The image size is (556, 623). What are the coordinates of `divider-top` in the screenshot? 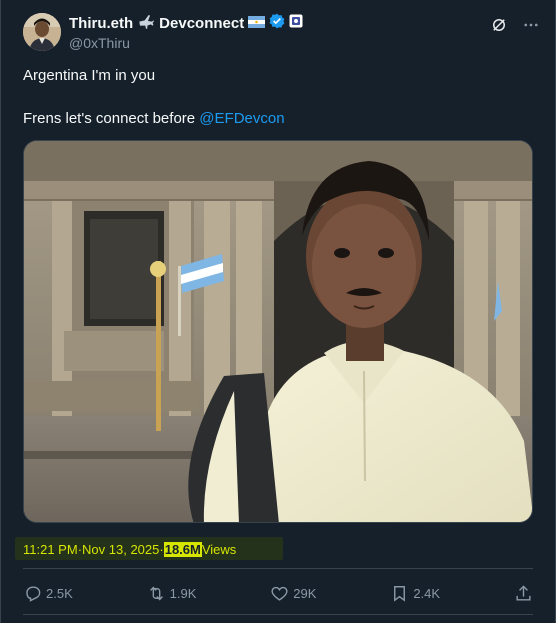 It's located at (278, 568).